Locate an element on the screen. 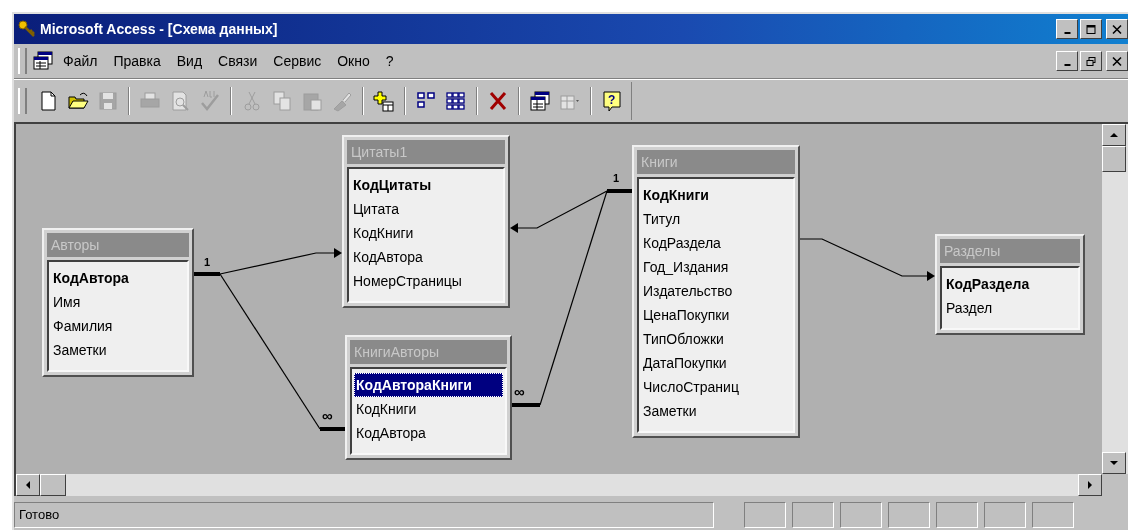 This screenshot has height=530, width=1128. table-window: Разделы КодРаздела Раздел is located at coordinates (1010, 284).